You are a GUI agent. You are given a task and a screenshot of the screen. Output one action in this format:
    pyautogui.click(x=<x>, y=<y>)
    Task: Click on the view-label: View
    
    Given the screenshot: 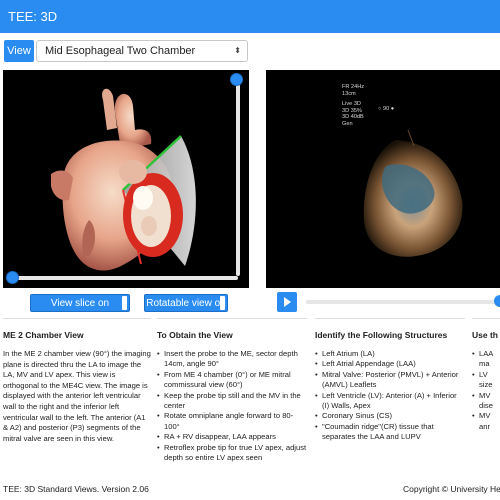 What is the action you would take?
    pyautogui.click(x=19, y=51)
    